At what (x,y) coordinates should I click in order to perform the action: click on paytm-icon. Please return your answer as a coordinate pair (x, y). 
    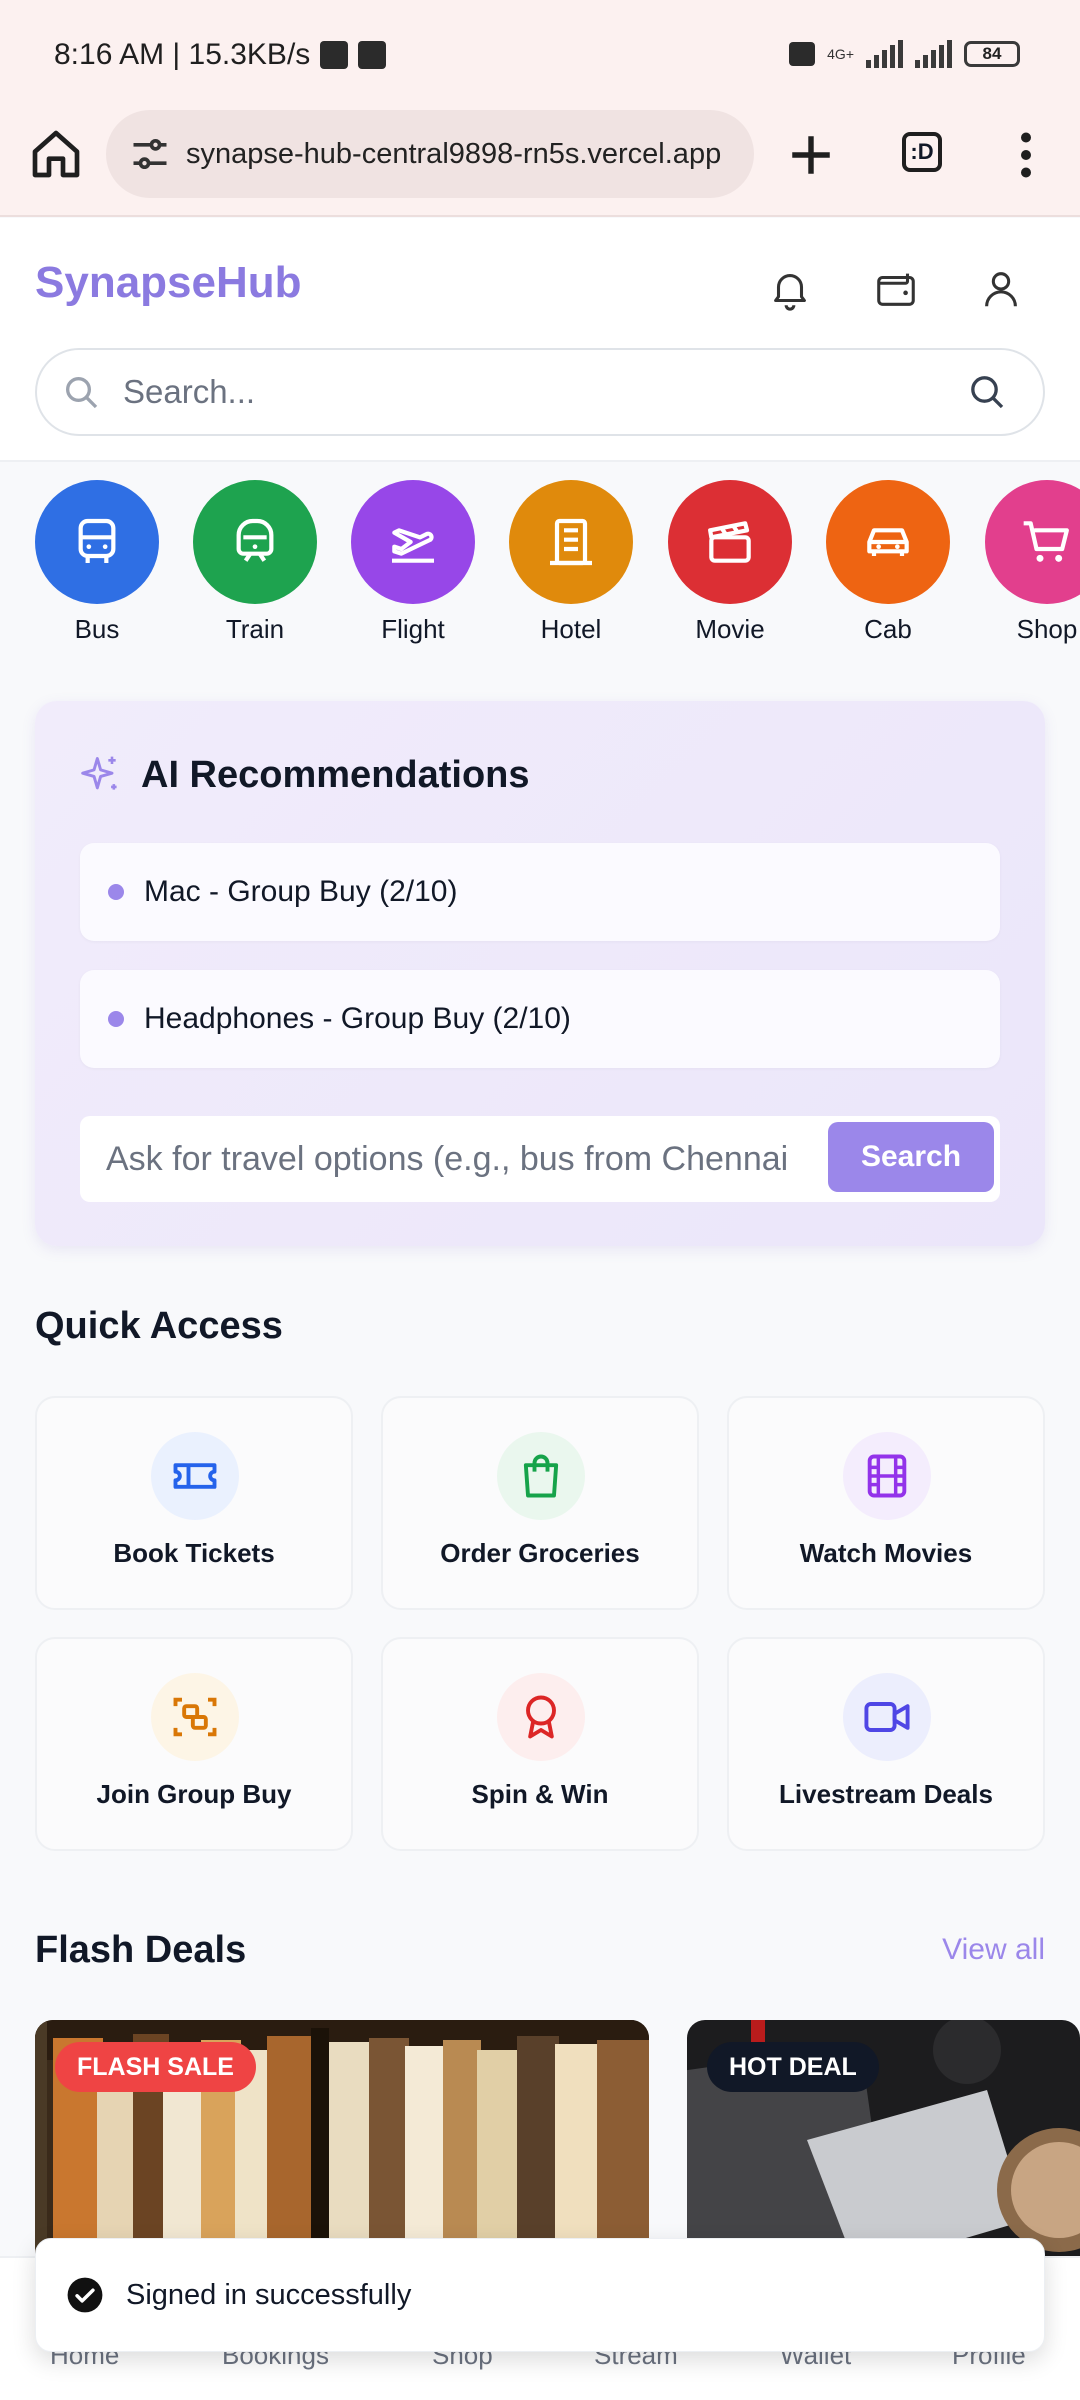
    Looking at the image, I should click on (372, 55).